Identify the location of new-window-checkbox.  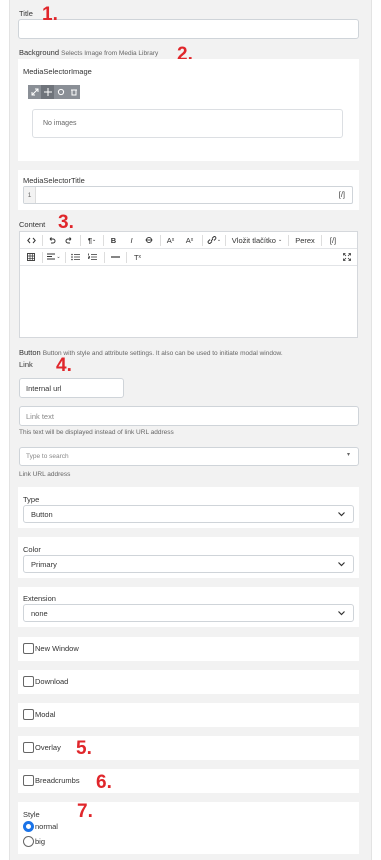
(28, 648).